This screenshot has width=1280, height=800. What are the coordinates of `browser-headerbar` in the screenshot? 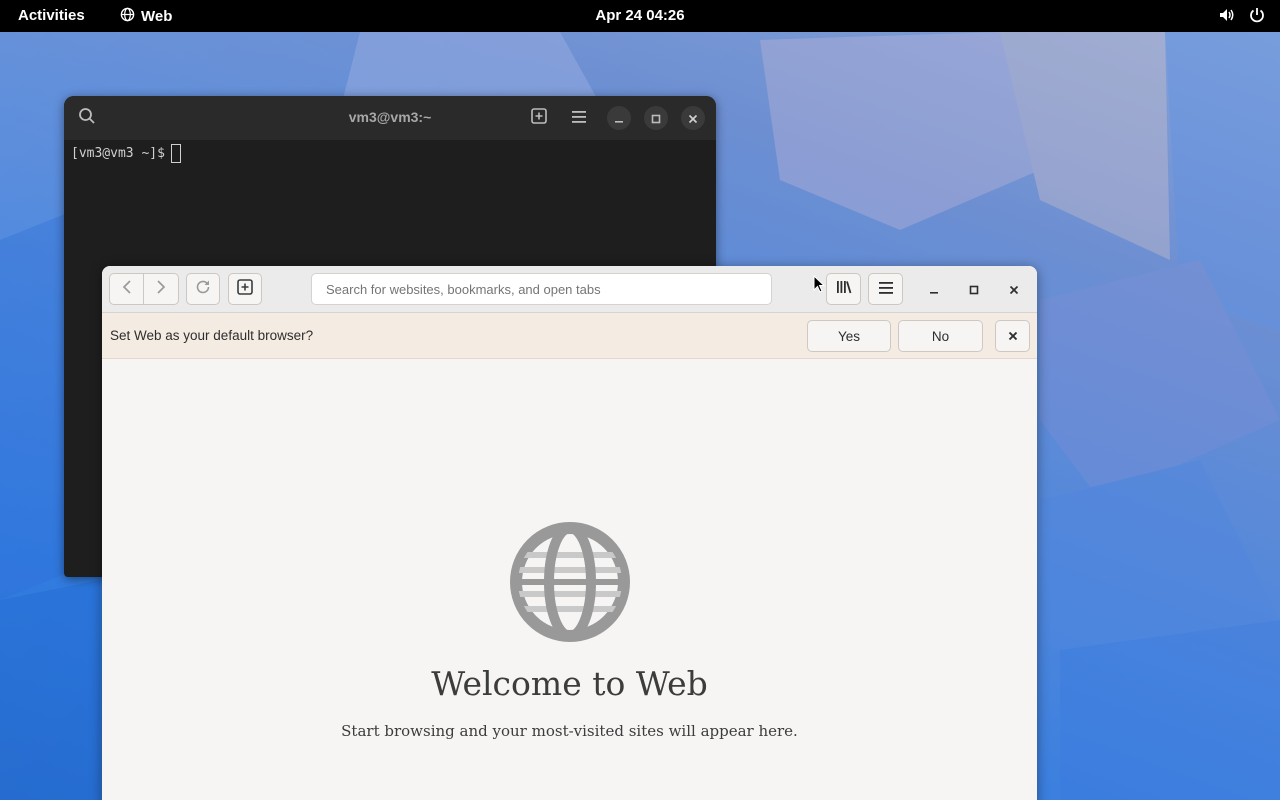 It's located at (569, 289).